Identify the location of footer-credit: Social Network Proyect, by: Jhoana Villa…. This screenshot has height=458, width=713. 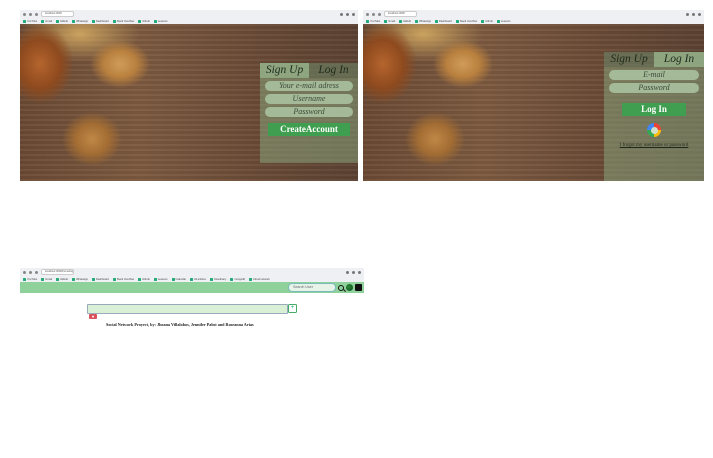
(180, 324).